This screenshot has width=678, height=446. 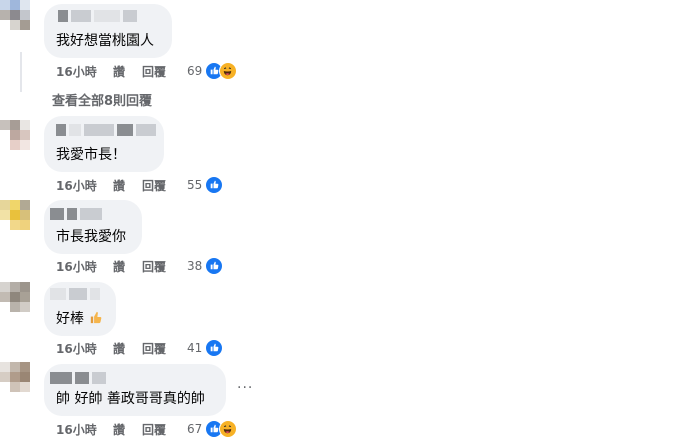 I want to click on comment-text: 帥 好帥 善政哥哥真的帥, so click(x=130, y=399).